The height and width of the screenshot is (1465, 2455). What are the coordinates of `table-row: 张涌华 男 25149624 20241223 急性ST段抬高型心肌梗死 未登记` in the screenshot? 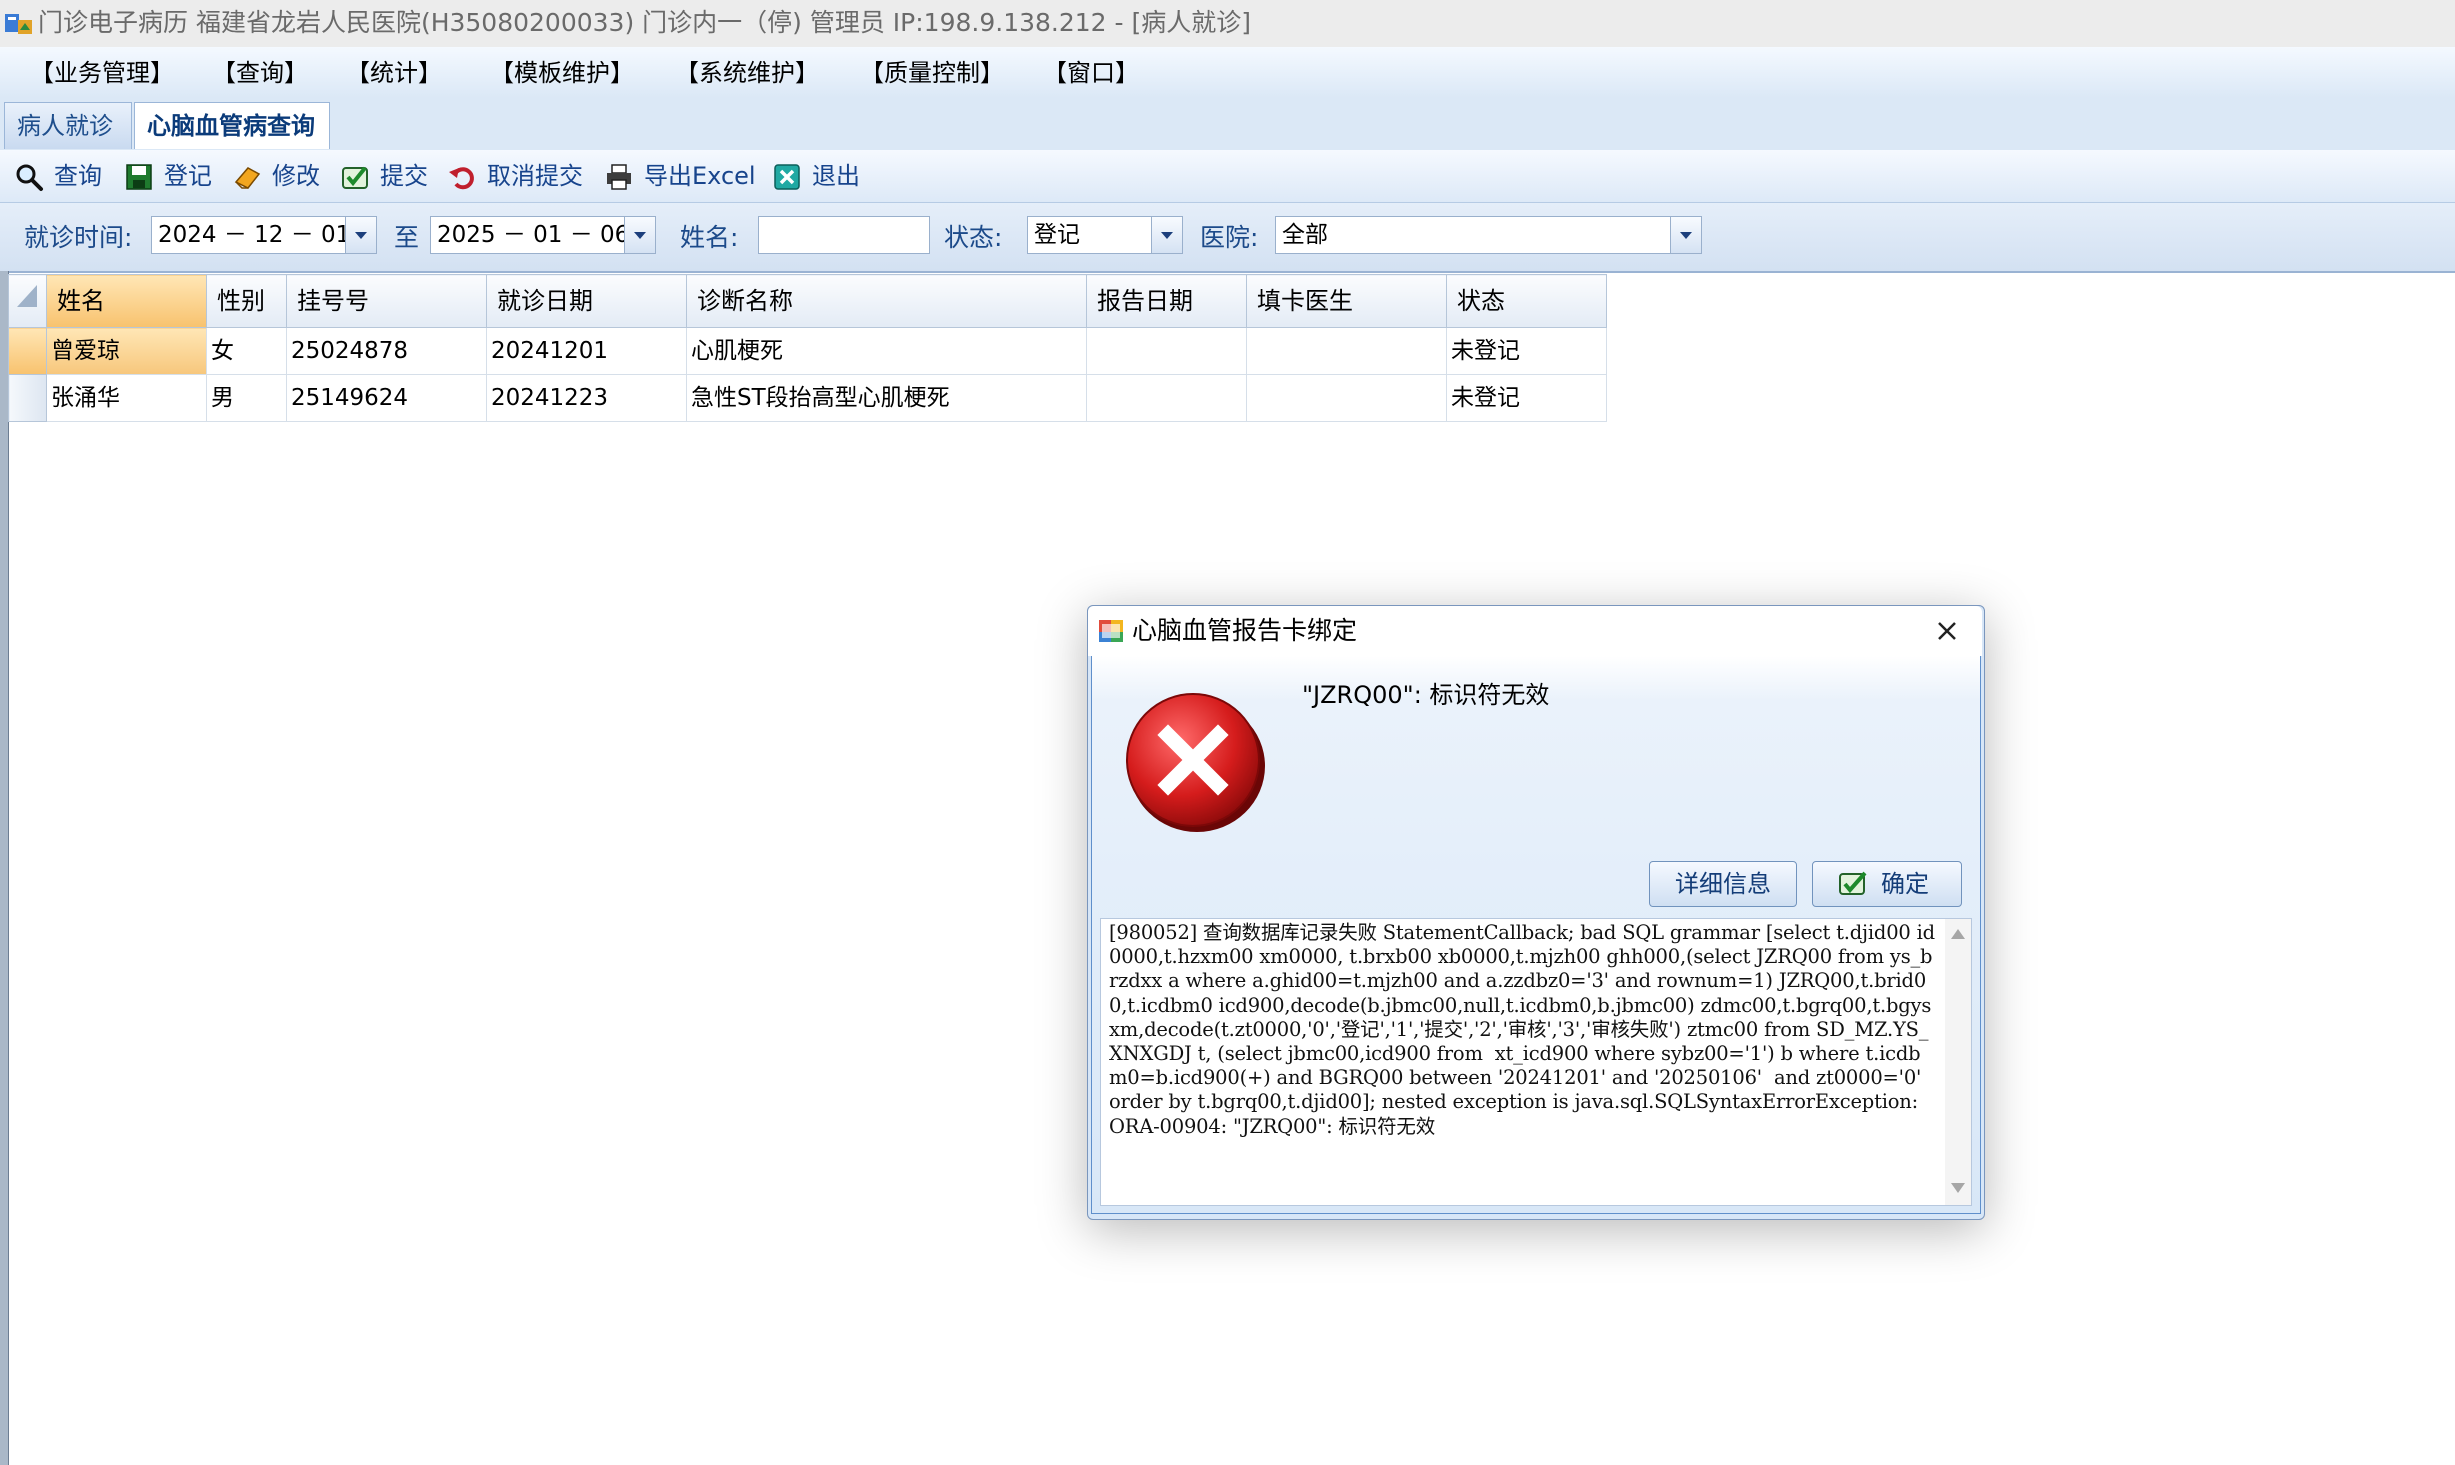 It's located at (807, 398).